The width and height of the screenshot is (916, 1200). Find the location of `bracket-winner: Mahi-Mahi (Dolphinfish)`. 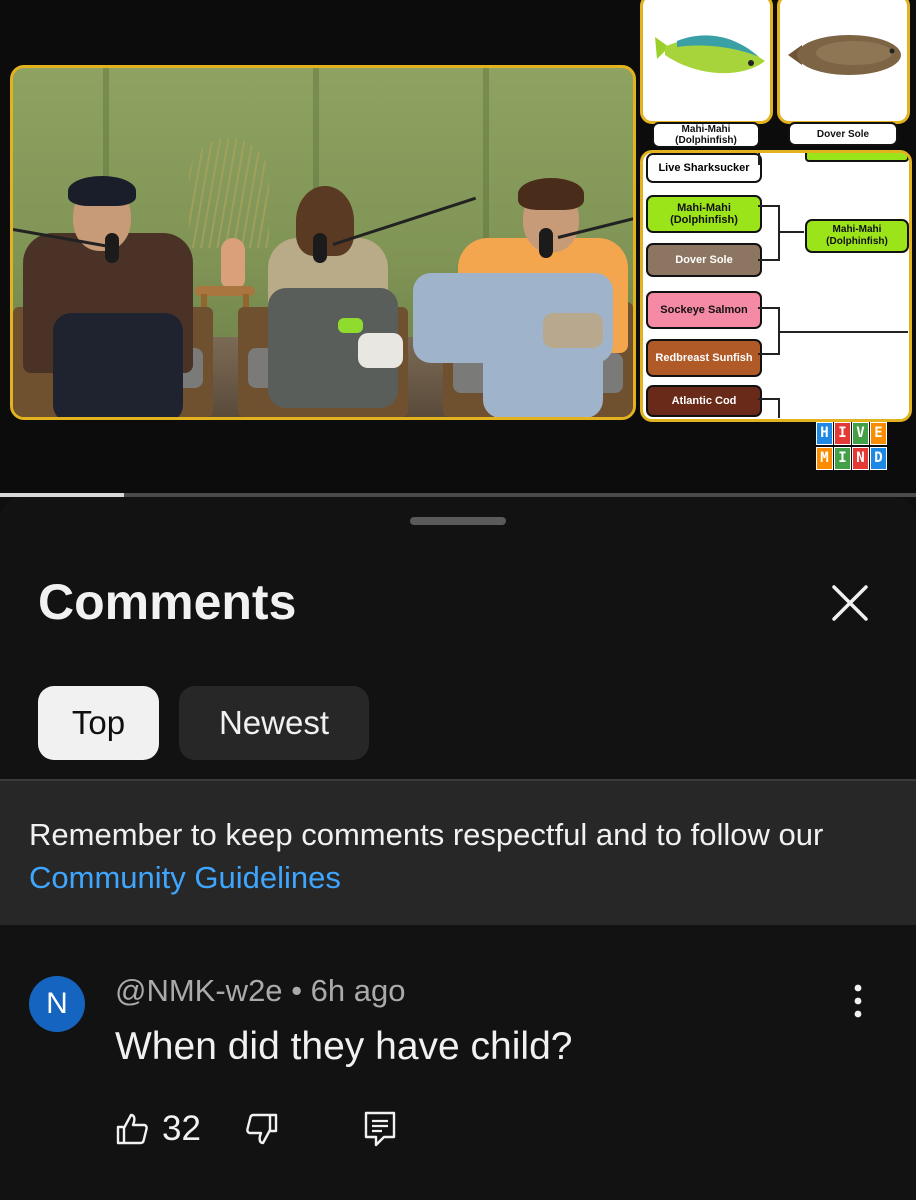

bracket-winner: Mahi-Mahi (Dolphinfish) is located at coordinates (857, 236).